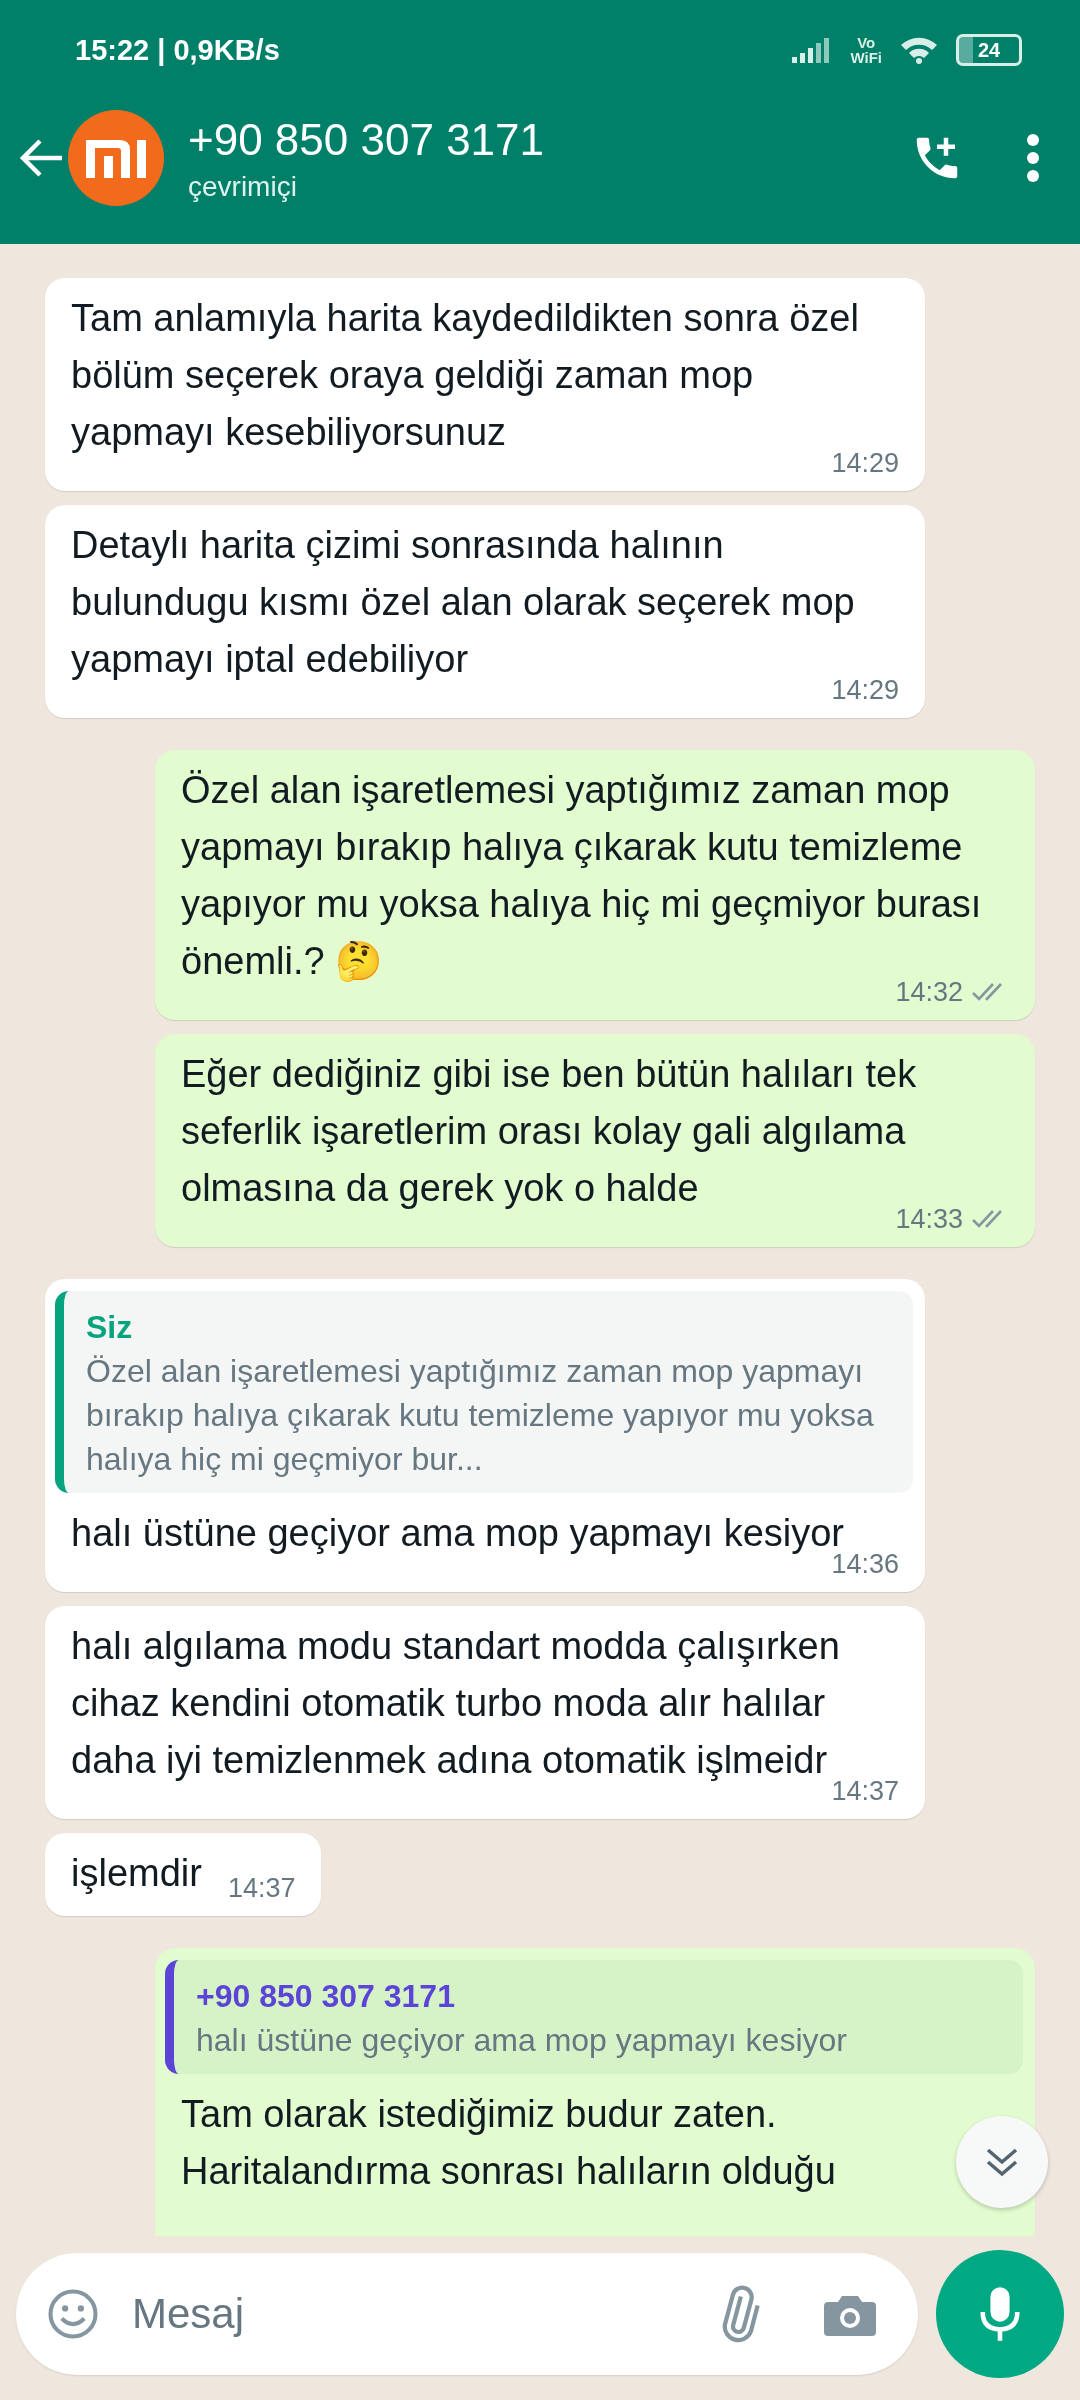 Image resolution: width=1080 pixels, height=2400 pixels. What do you see at coordinates (485, 611) in the screenshot?
I see `message-bubble: Detaylı harita çizimi sonrasında halının bulundugu kısmı özel alan olarak seçerek mop yapmayı iptal edebiliyor 14:29` at bounding box center [485, 611].